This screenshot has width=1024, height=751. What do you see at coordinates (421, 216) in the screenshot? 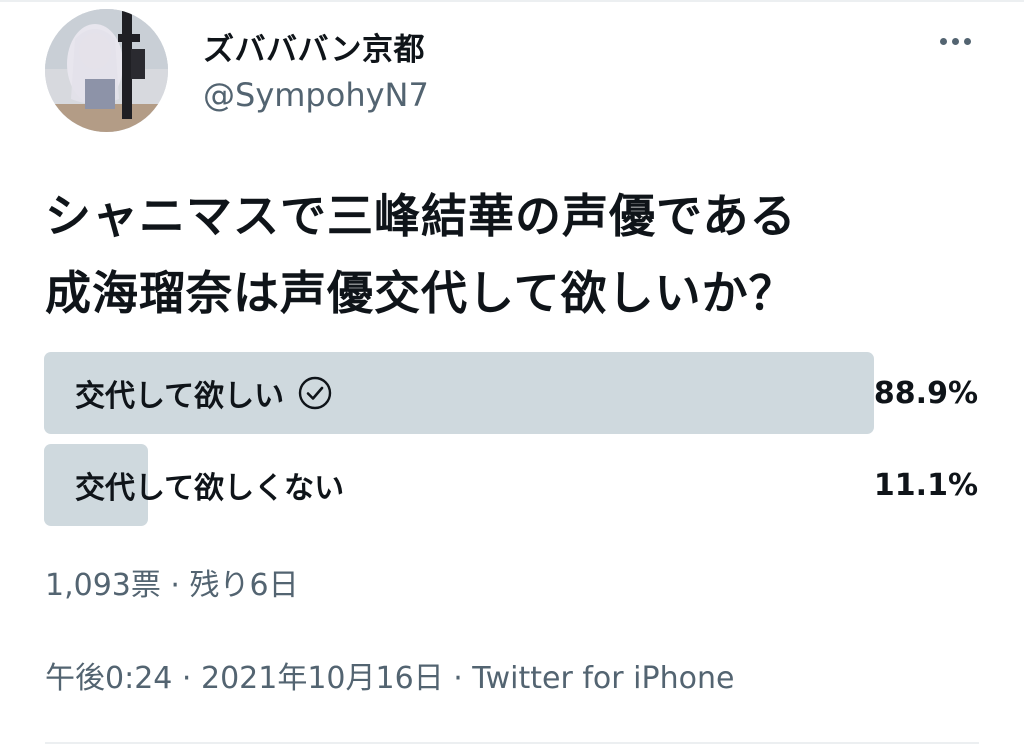
I see `tweet-text-line: シャニマスで三峰結華の声優である` at bounding box center [421, 216].